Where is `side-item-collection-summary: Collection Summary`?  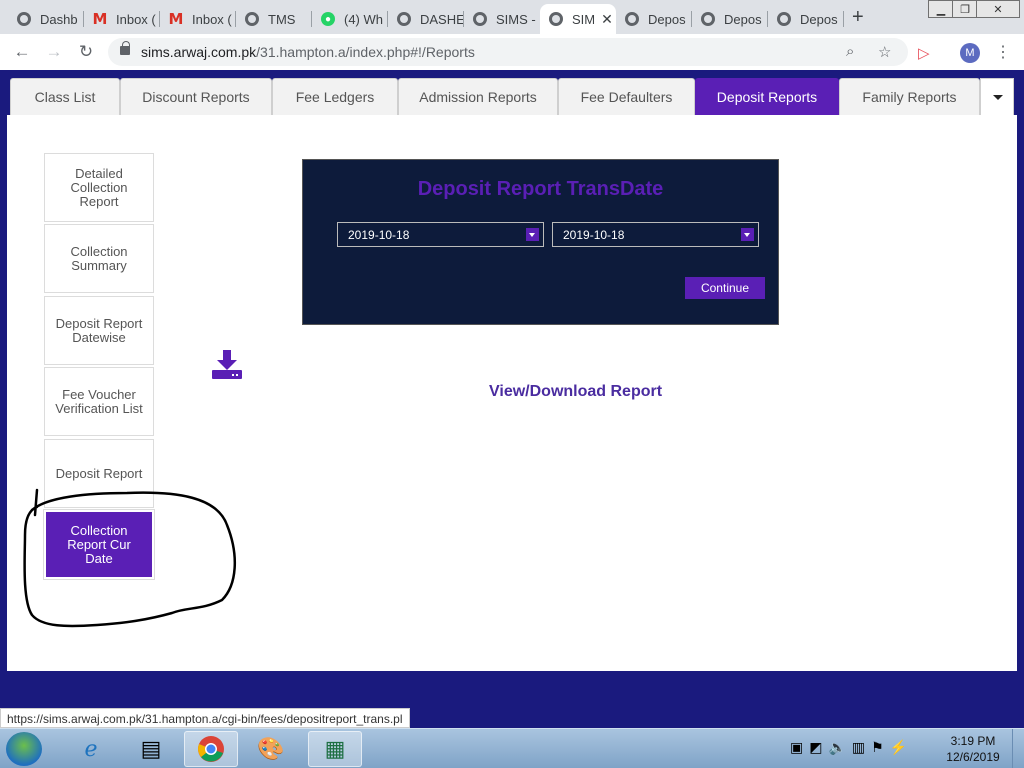 side-item-collection-summary: Collection Summary is located at coordinates (99, 258).